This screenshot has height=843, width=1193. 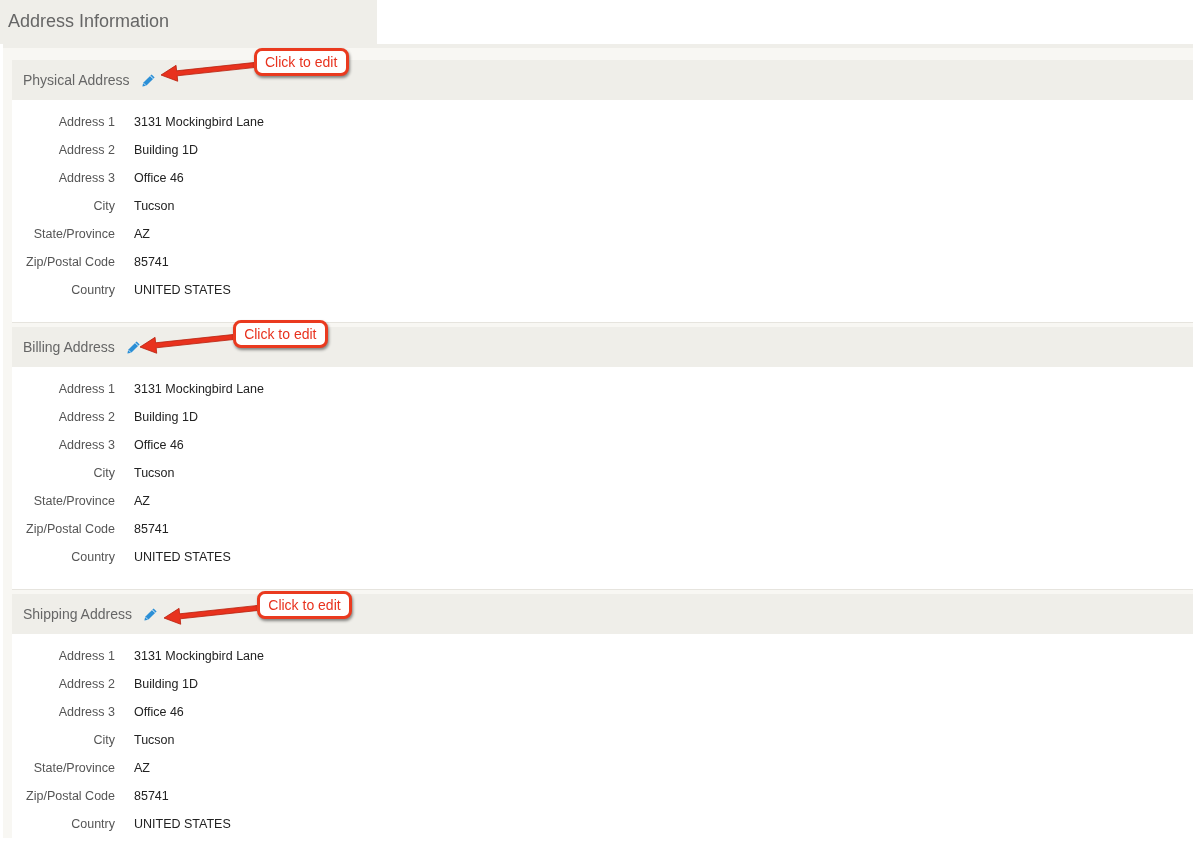 What do you see at coordinates (77, 614) in the screenshot?
I see `section-title: Shipping Address` at bounding box center [77, 614].